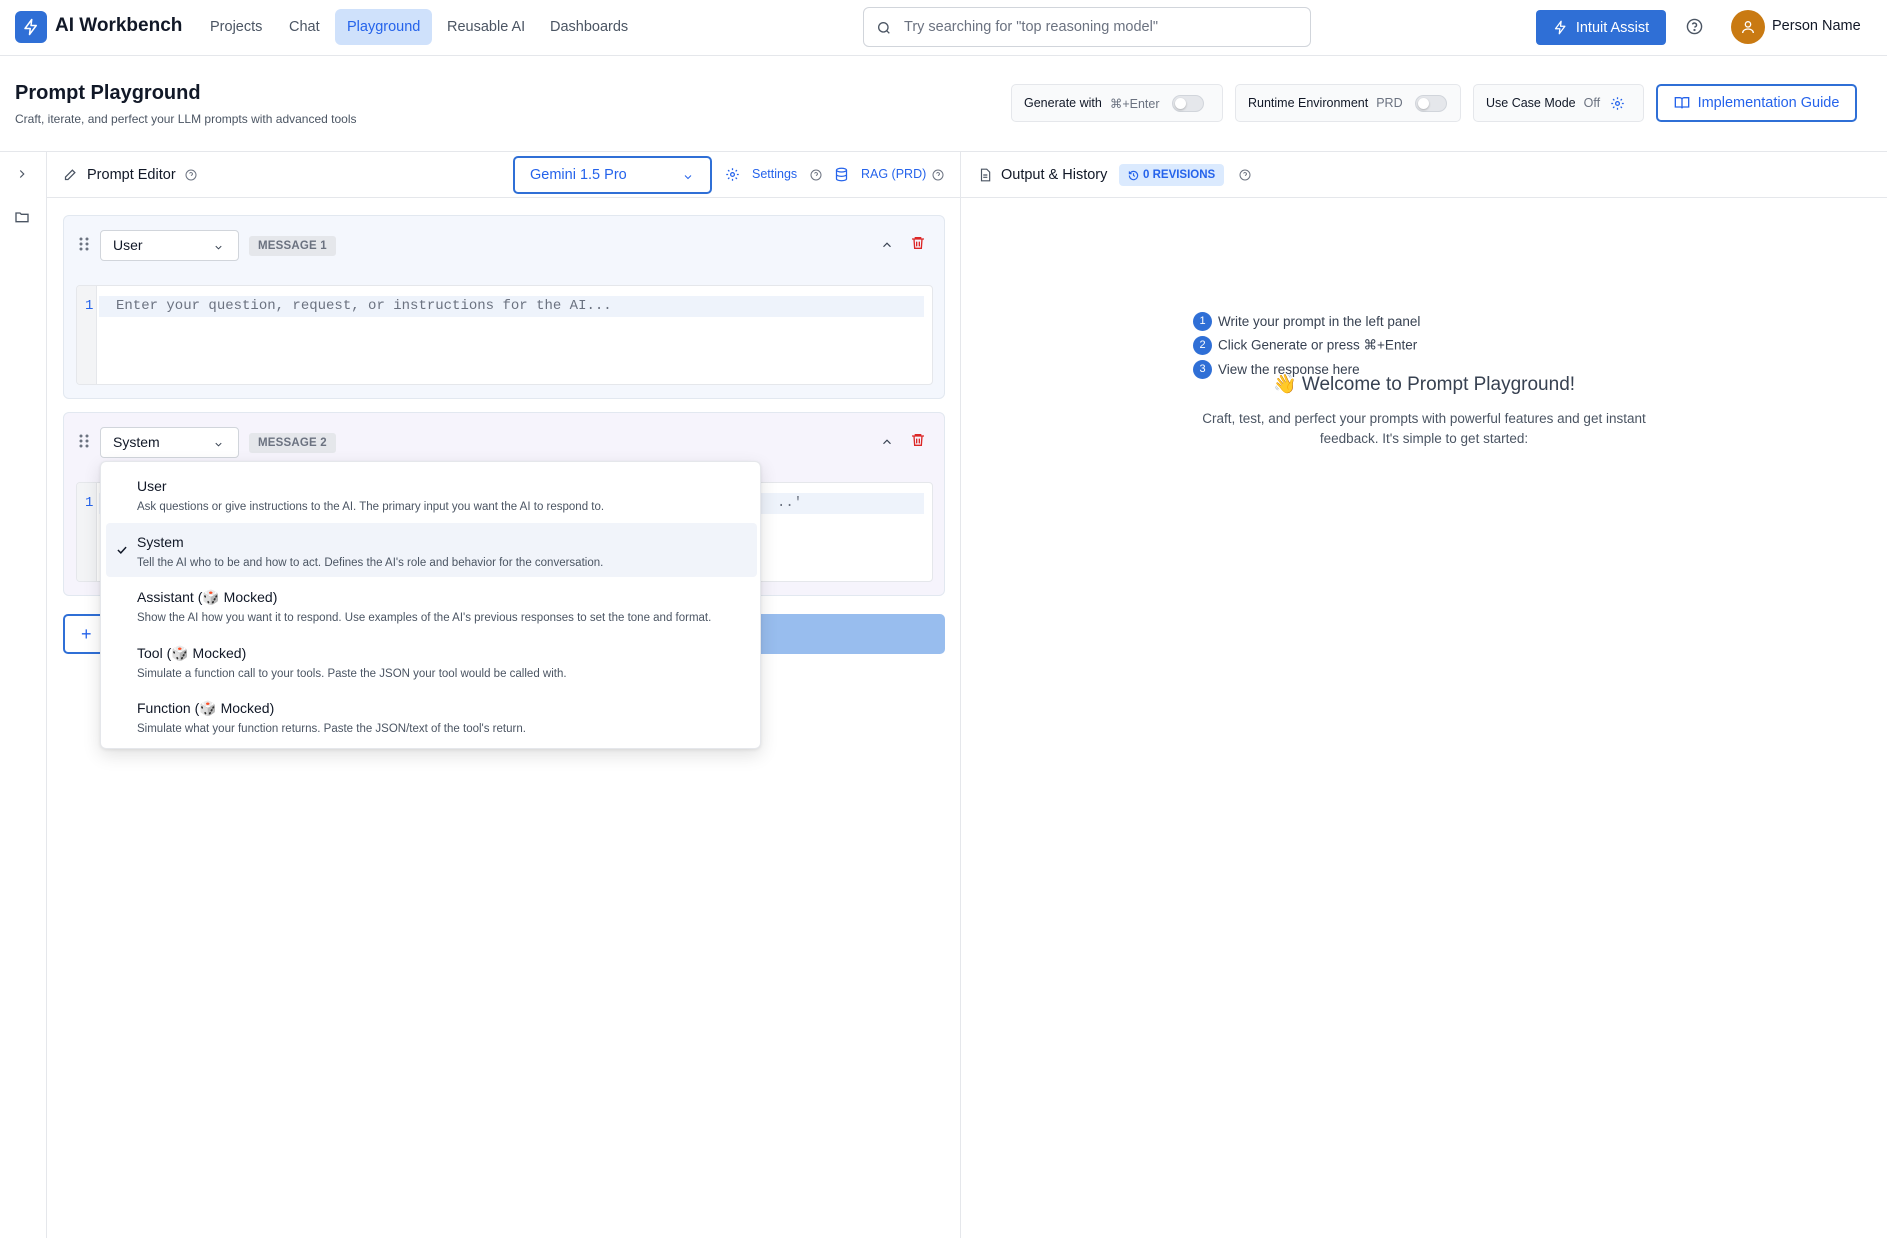  Describe the element at coordinates (774, 174) in the screenshot. I see `settings-button: Settings` at that location.